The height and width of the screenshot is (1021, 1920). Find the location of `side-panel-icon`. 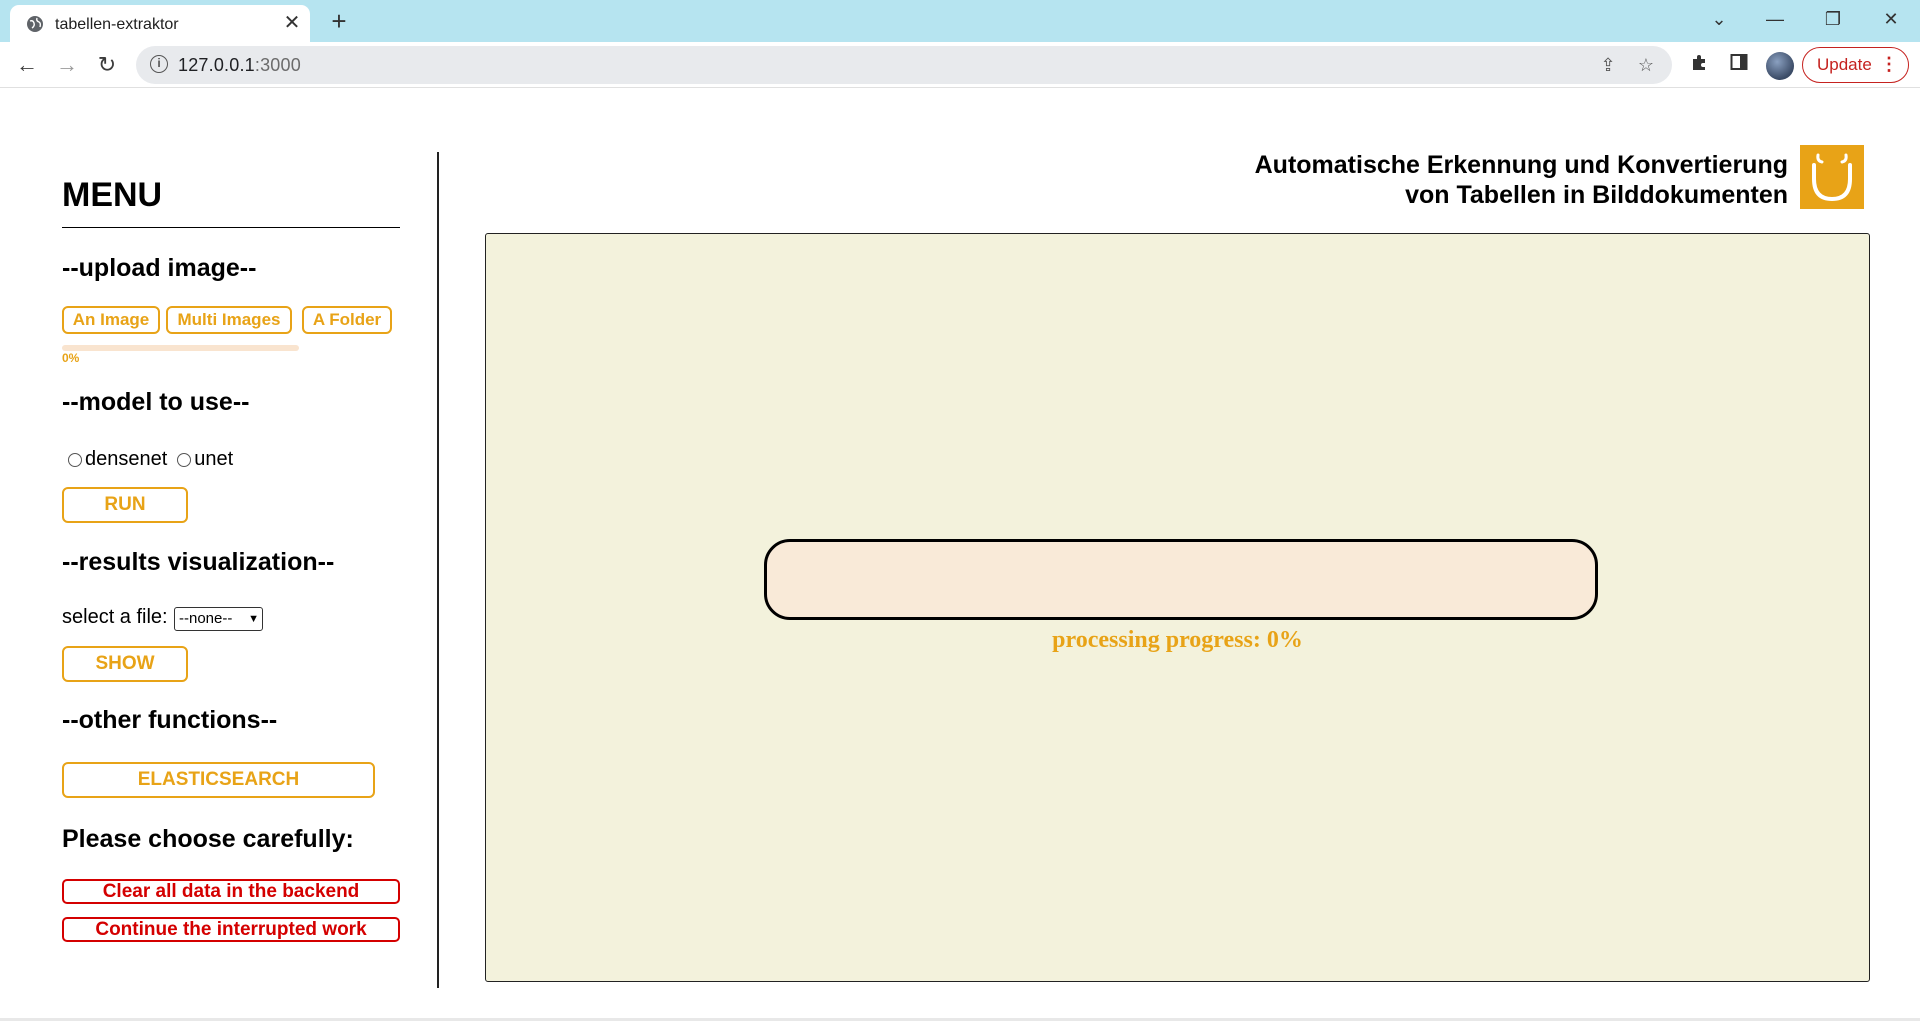

side-panel-icon is located at coordinates (1739, 65).